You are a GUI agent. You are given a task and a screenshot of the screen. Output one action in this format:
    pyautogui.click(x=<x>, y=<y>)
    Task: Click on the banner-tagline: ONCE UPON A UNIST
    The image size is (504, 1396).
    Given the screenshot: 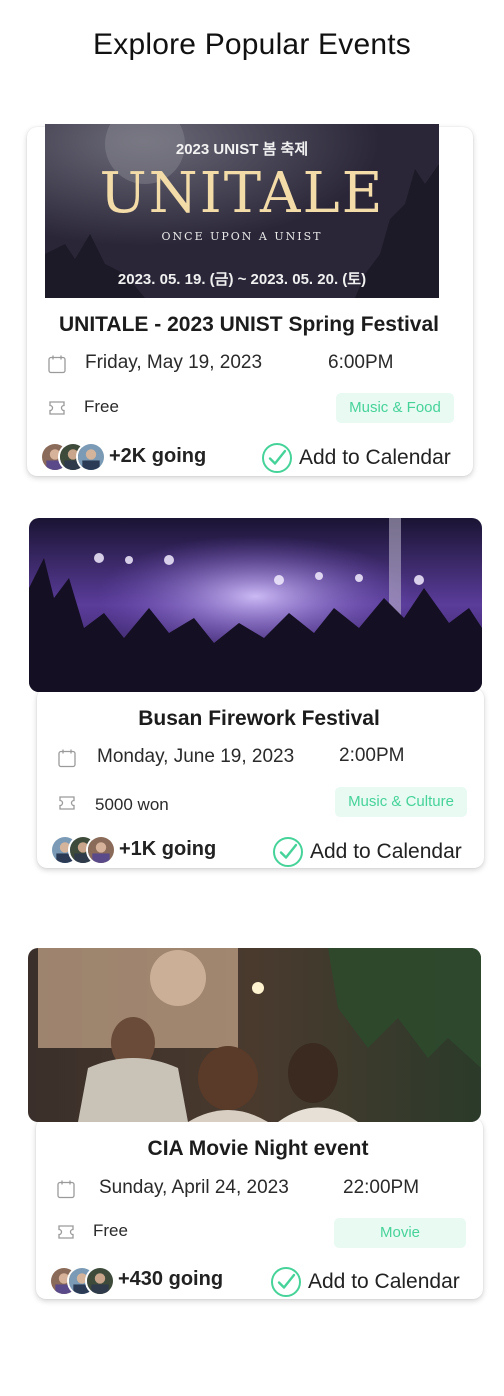 What is the action you would take?
    pyautogui.click(x=242, y=236)
    